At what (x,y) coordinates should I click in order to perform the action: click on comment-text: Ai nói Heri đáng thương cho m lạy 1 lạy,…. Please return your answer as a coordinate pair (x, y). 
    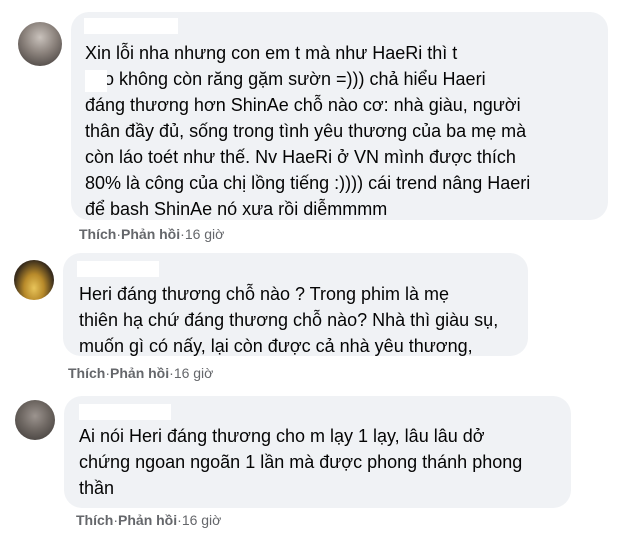
    Looking at the image, I should click on (301, 462).